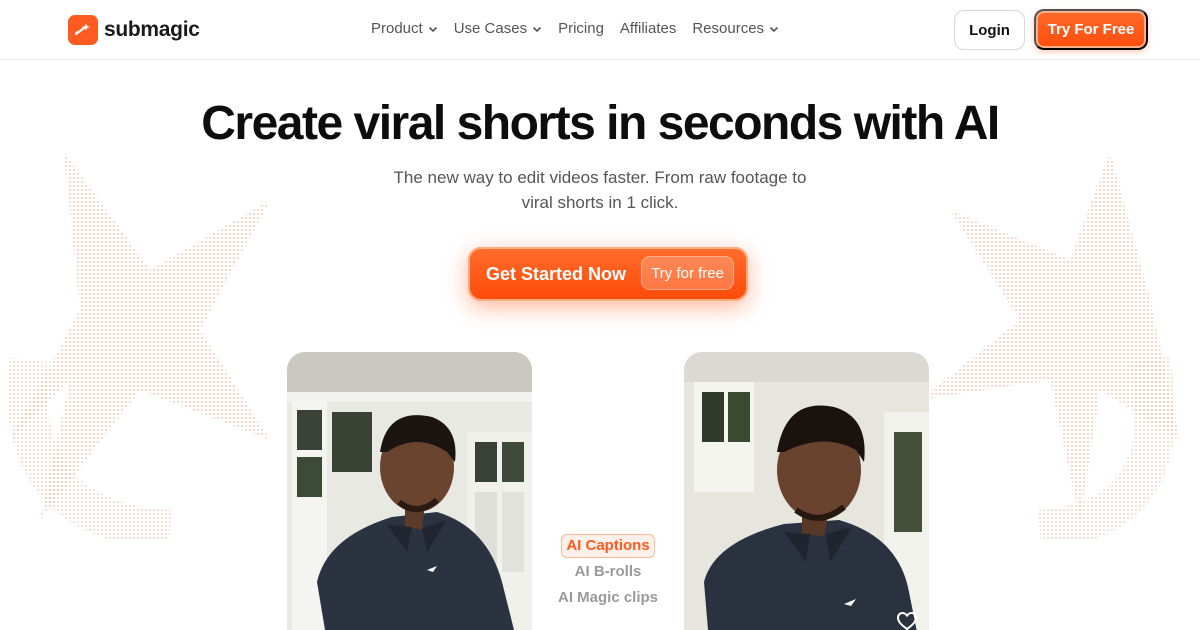 Image resolution: width=1200 pixels, height=630 pixels. I want to click on get-started-button: Get Started Now Try for free, so click(608, 274).